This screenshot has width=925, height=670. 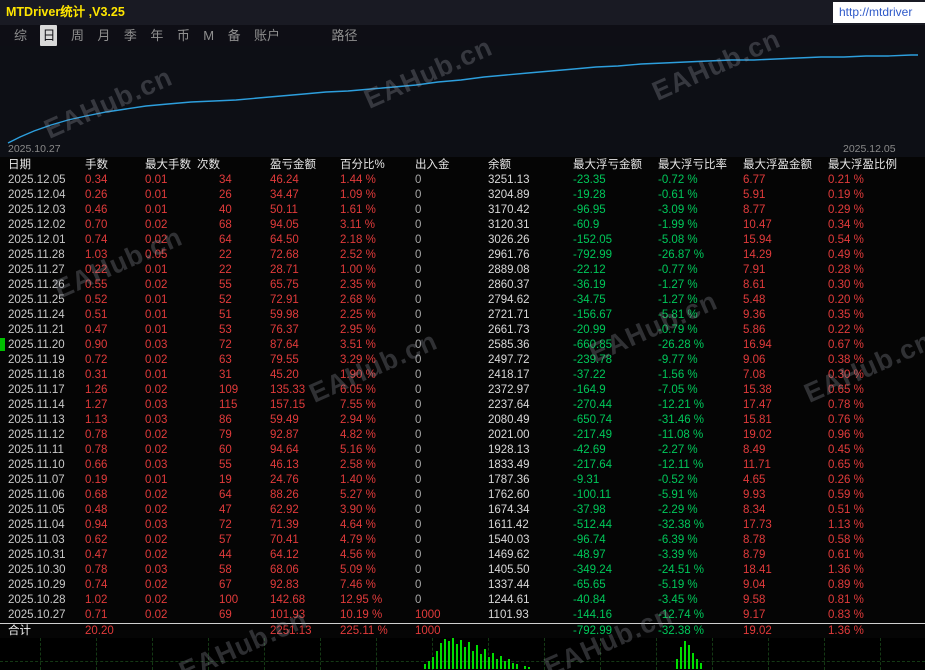 I want to click on total-max-float-profit: 19.02, so click(x=757, y=631).